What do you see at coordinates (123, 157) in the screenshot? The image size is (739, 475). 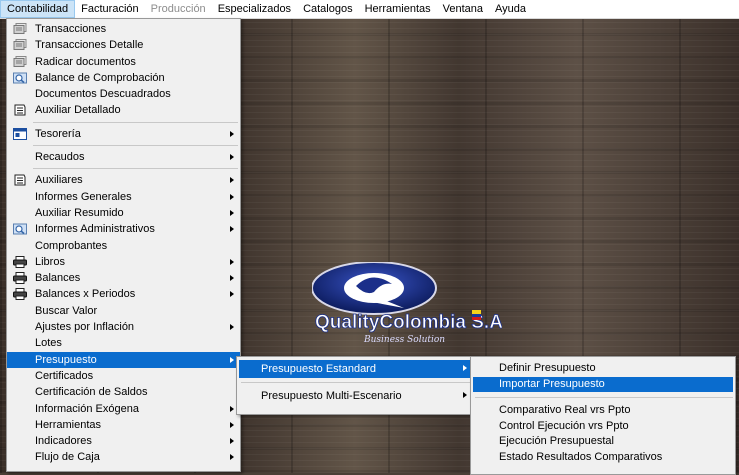 I see `menu-item-recaudos: Recaudos` at bounding box center [123, 157].